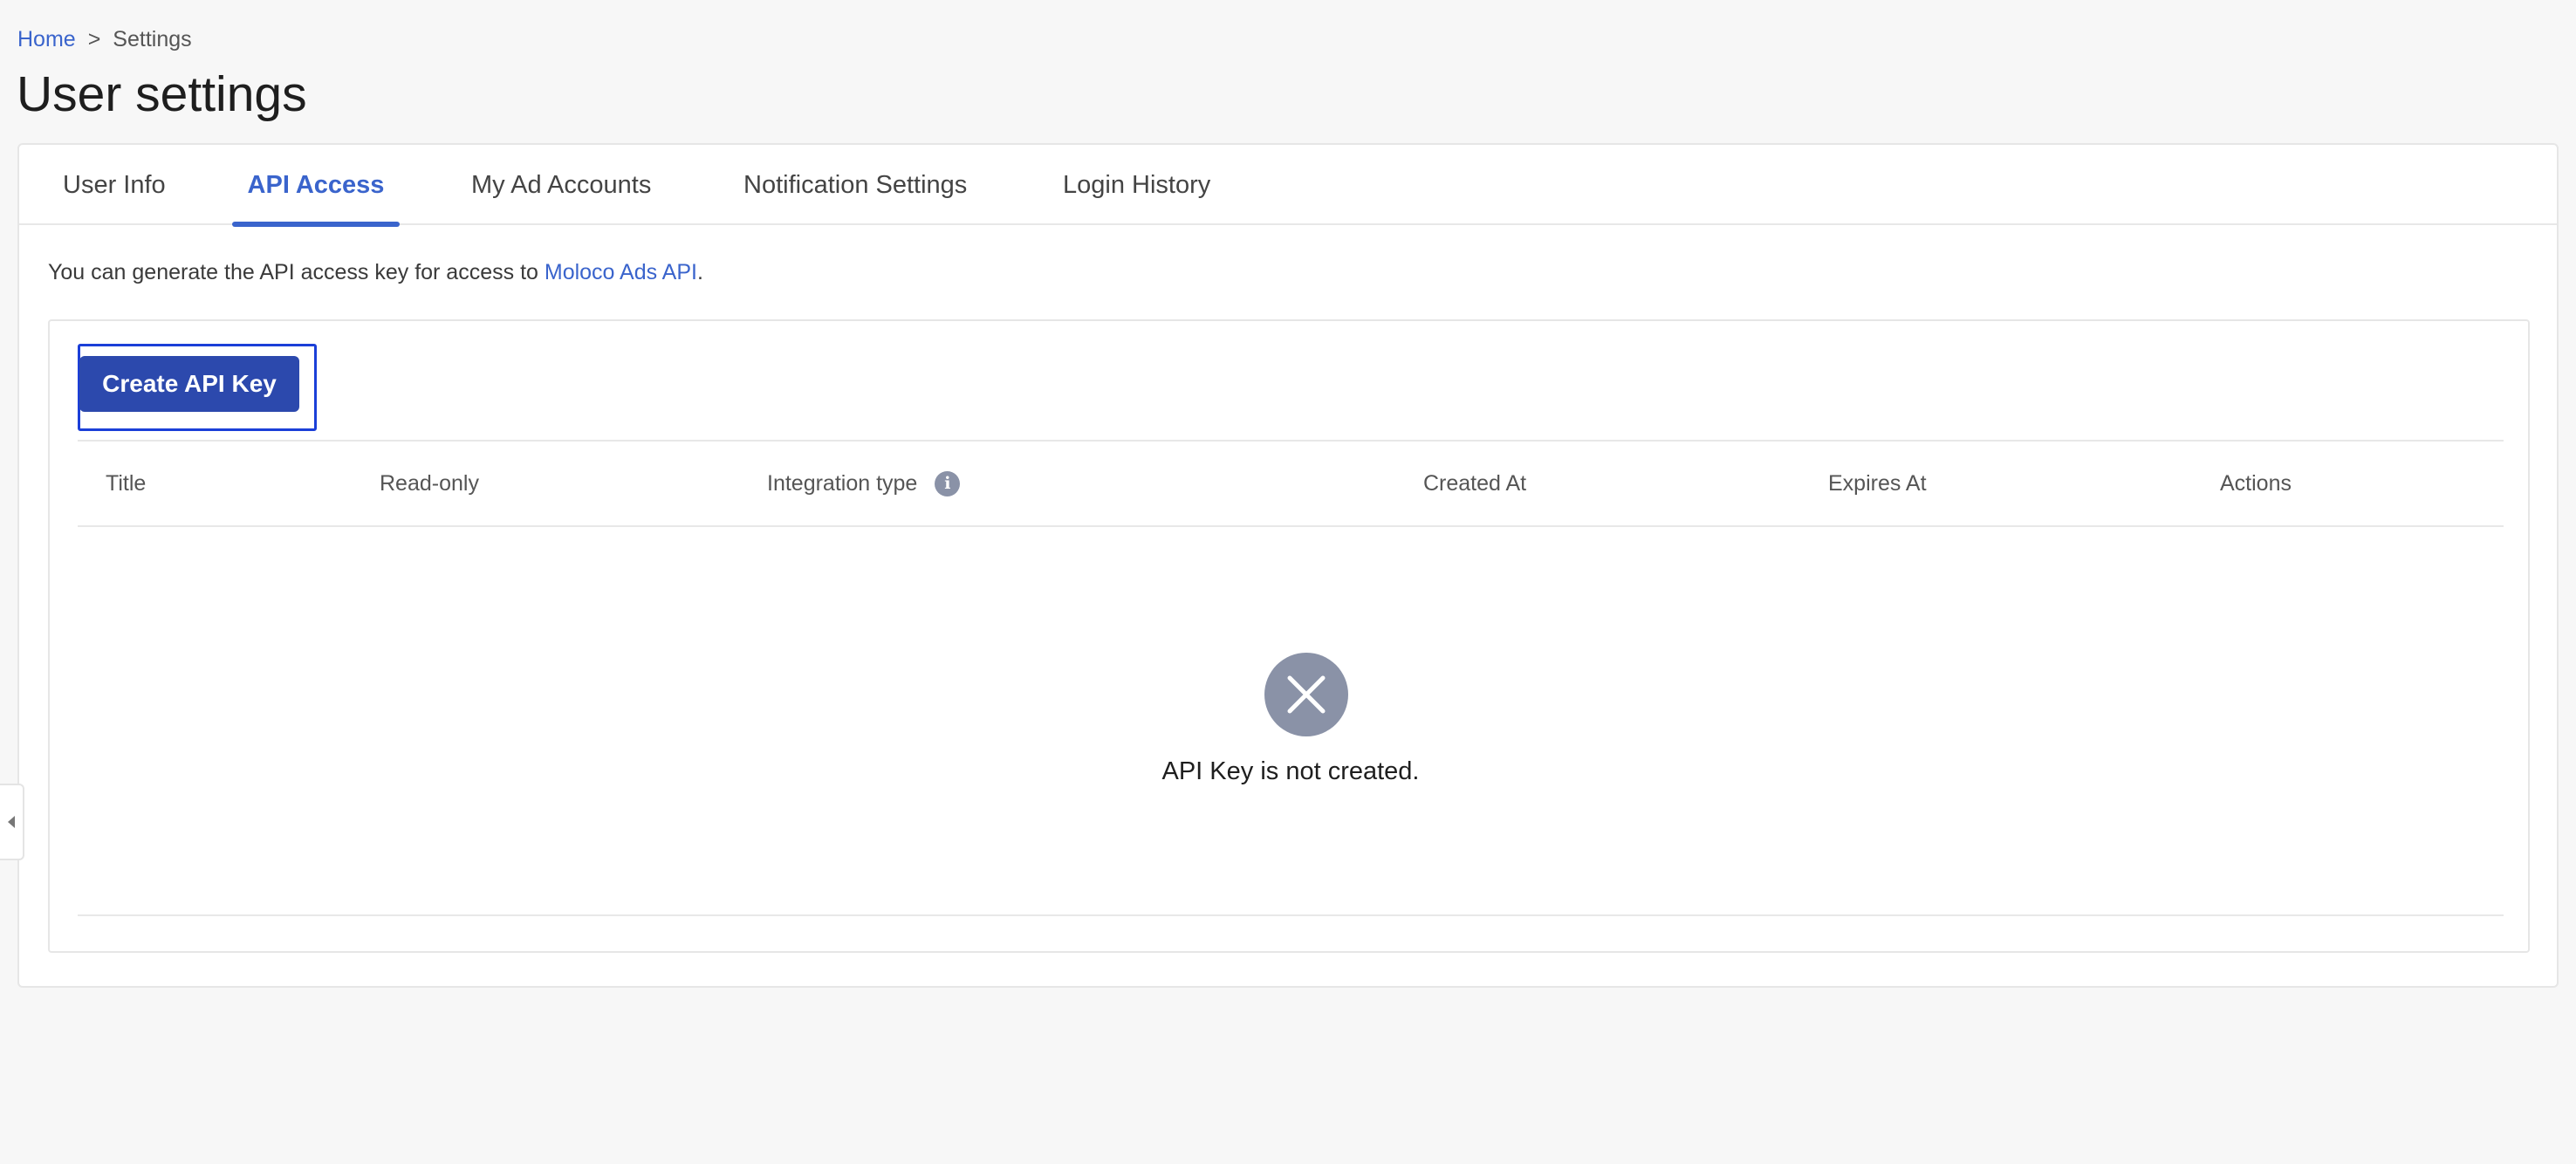  I want to click on info-icon: i, so click(948, 483).